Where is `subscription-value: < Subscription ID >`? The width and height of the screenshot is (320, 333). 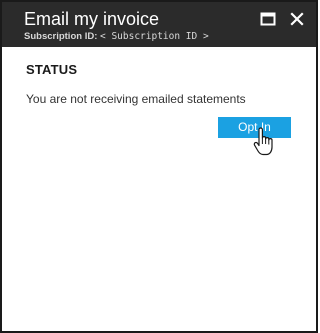
subscription-value: < Subscription ID > is located at coordinates (154, 36).